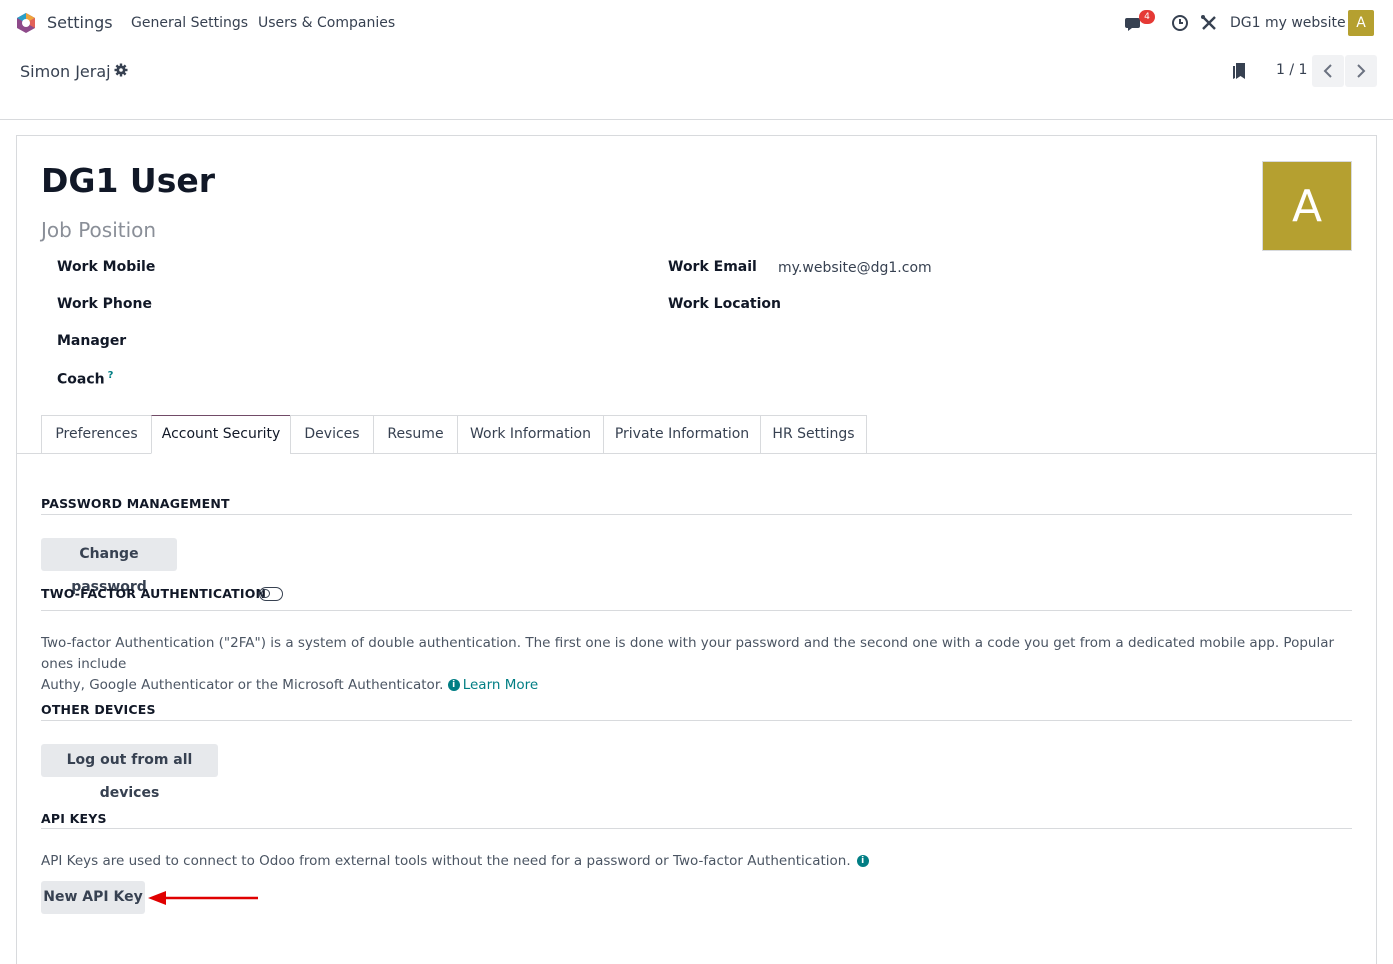 This screenshot has height=964, width=1393. Describe the element at coordinates (98, 230) in the screenshot. I see `job-position-field: Job Position` at that location.